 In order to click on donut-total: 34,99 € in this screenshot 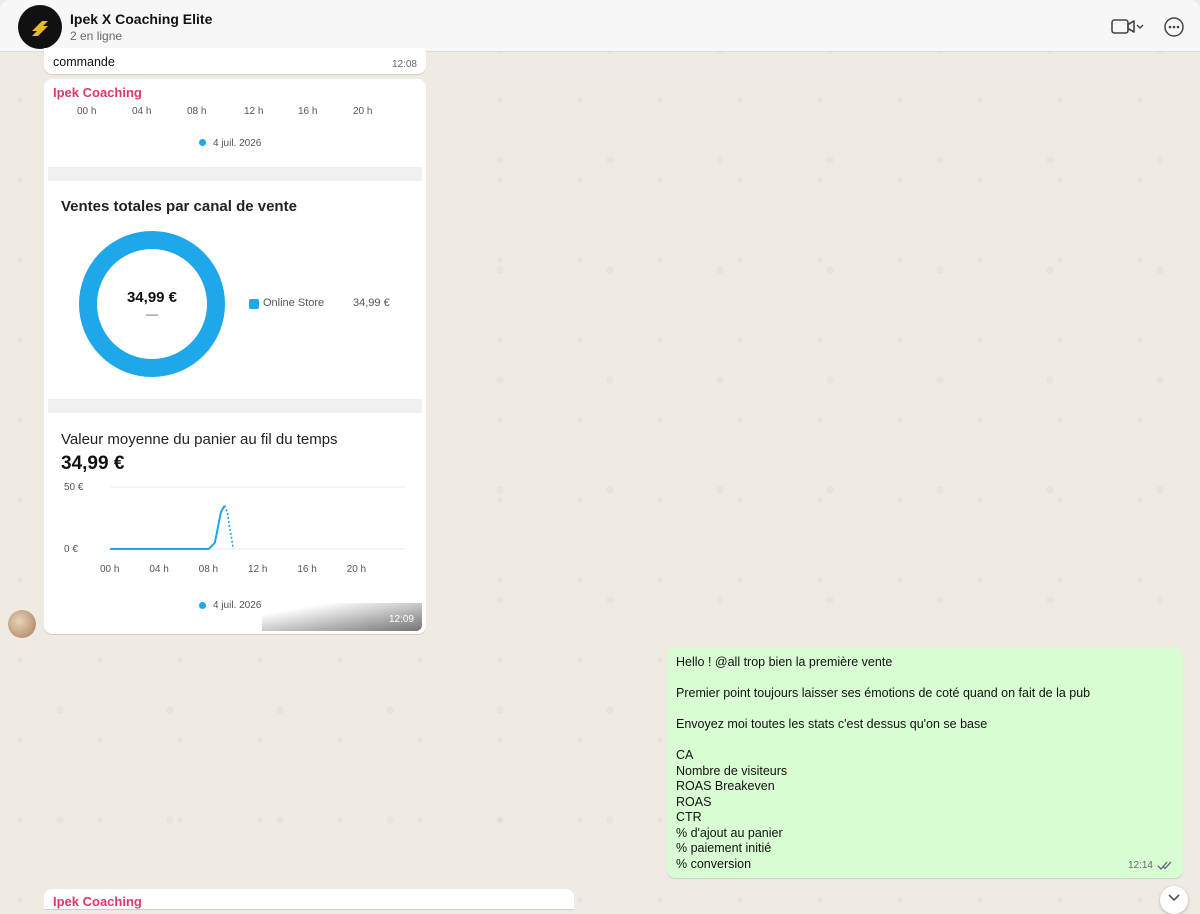, I will do `click(152, 297)`.